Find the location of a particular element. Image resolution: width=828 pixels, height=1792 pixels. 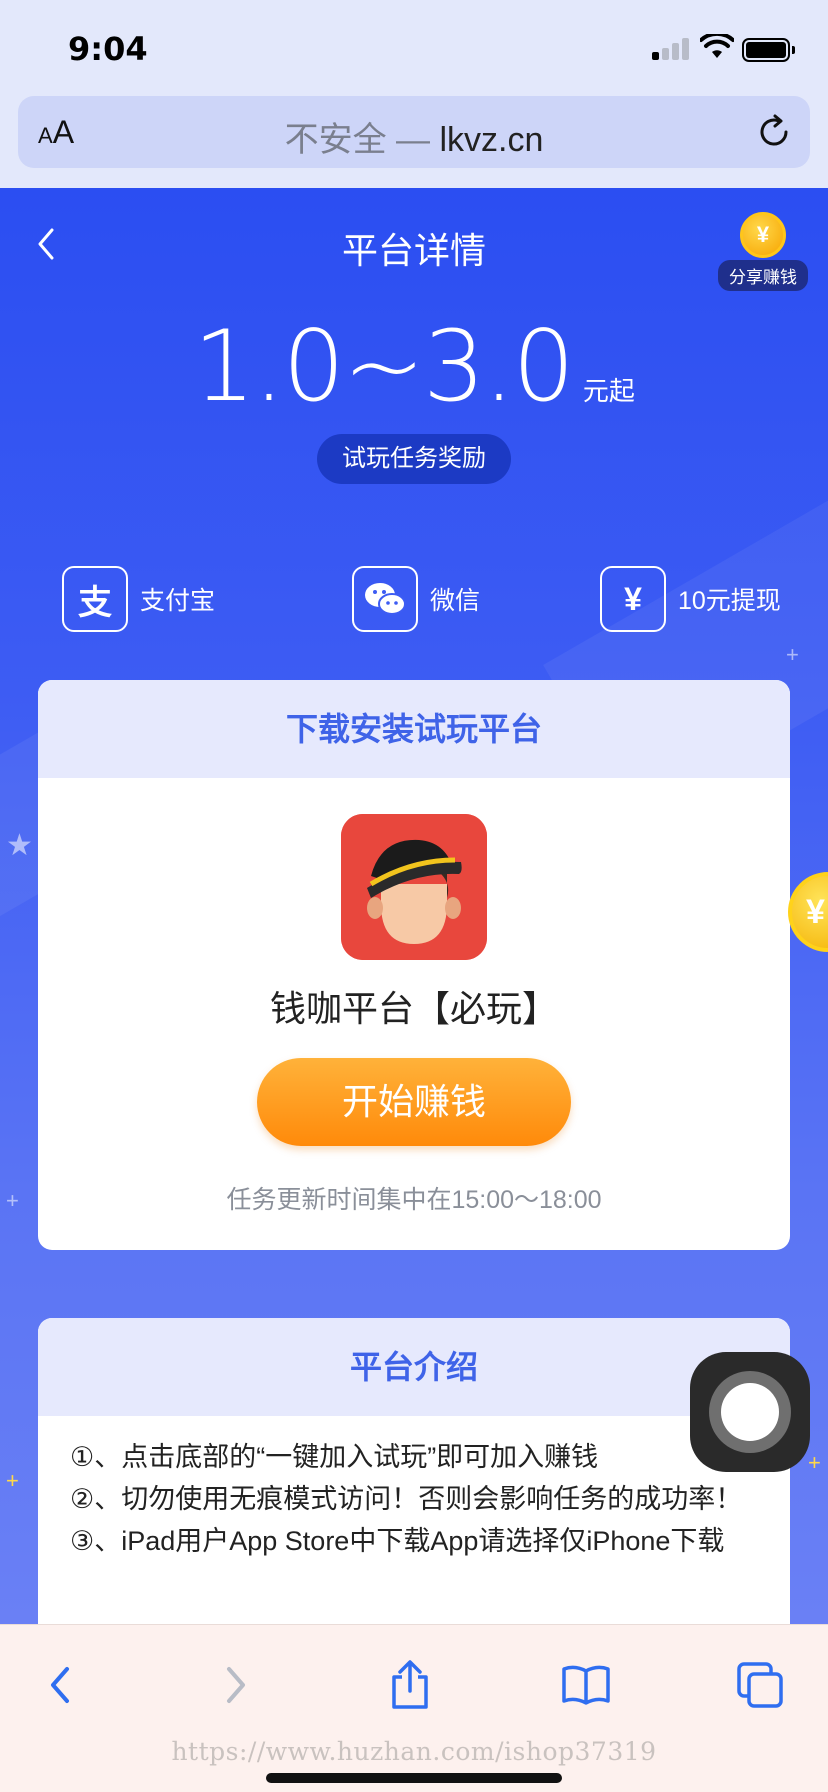

browser-toolbar: https://www.huzhan.com/ishop37319 is located at coordinates (414, 1708).